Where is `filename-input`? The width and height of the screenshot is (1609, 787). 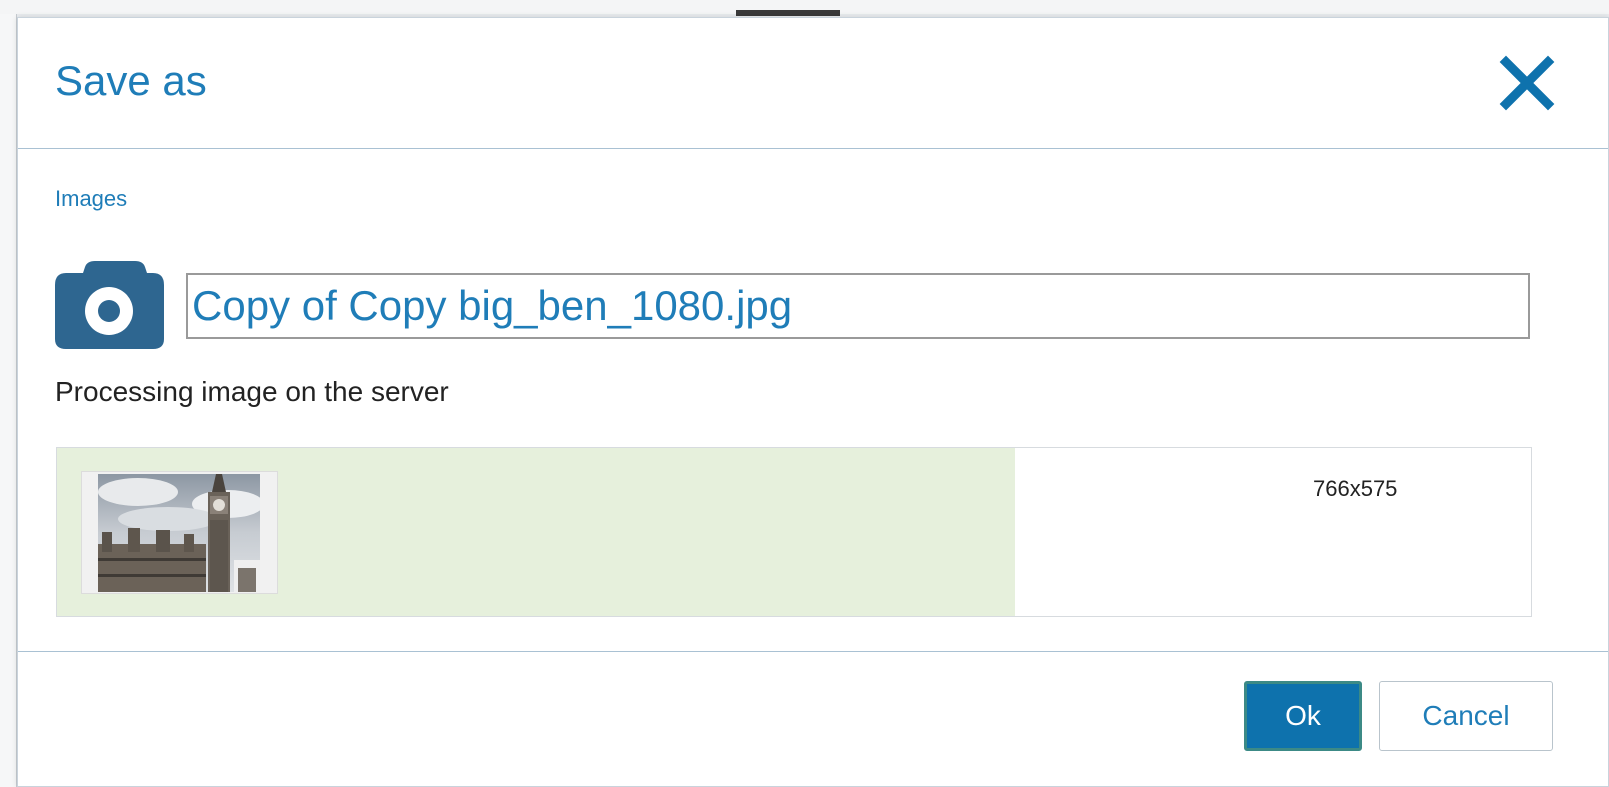
filename-input is located at coordinates (858, 306).